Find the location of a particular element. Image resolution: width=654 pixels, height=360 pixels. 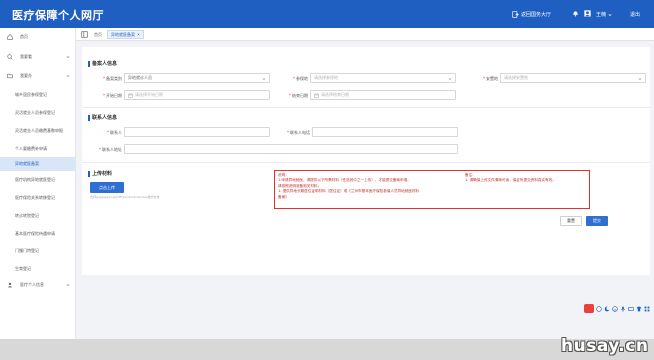

ime-logo-icon is located at coordinates (589, 308).